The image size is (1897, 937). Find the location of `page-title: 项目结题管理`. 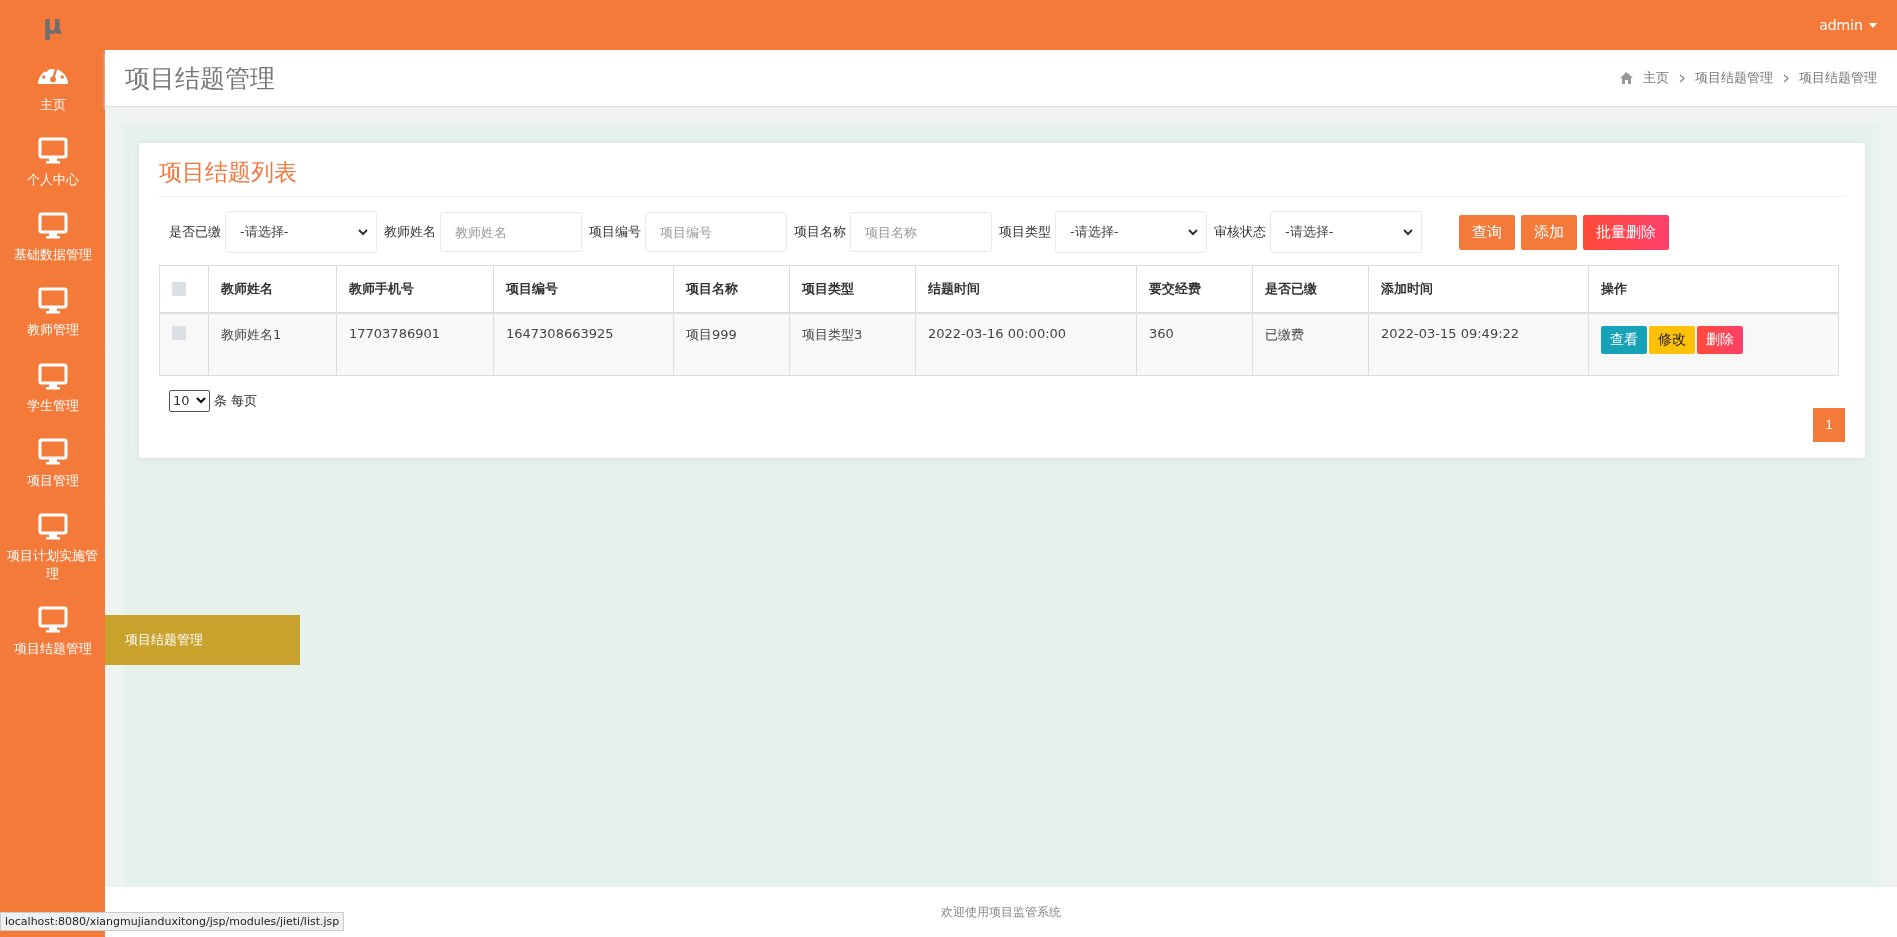

page-title: 项目结题管理 is located at coordinates (200, 78).